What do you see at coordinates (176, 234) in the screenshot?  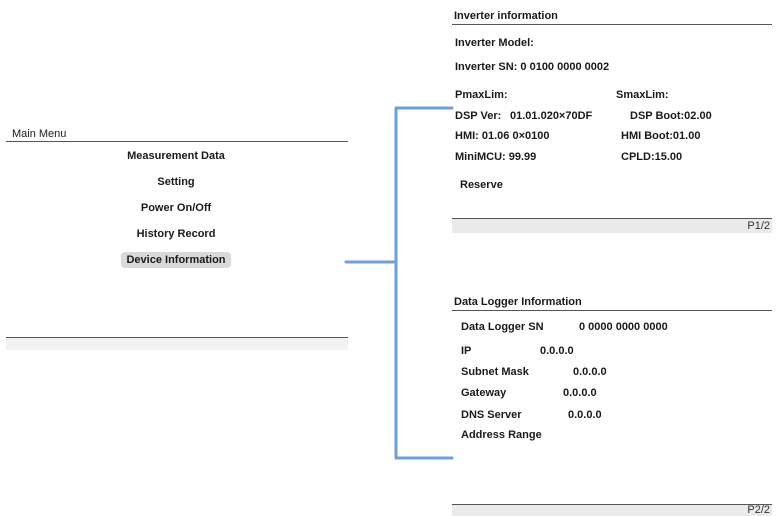 I see `menu-item-history-record: History Record` at bounding box center [176, 234].